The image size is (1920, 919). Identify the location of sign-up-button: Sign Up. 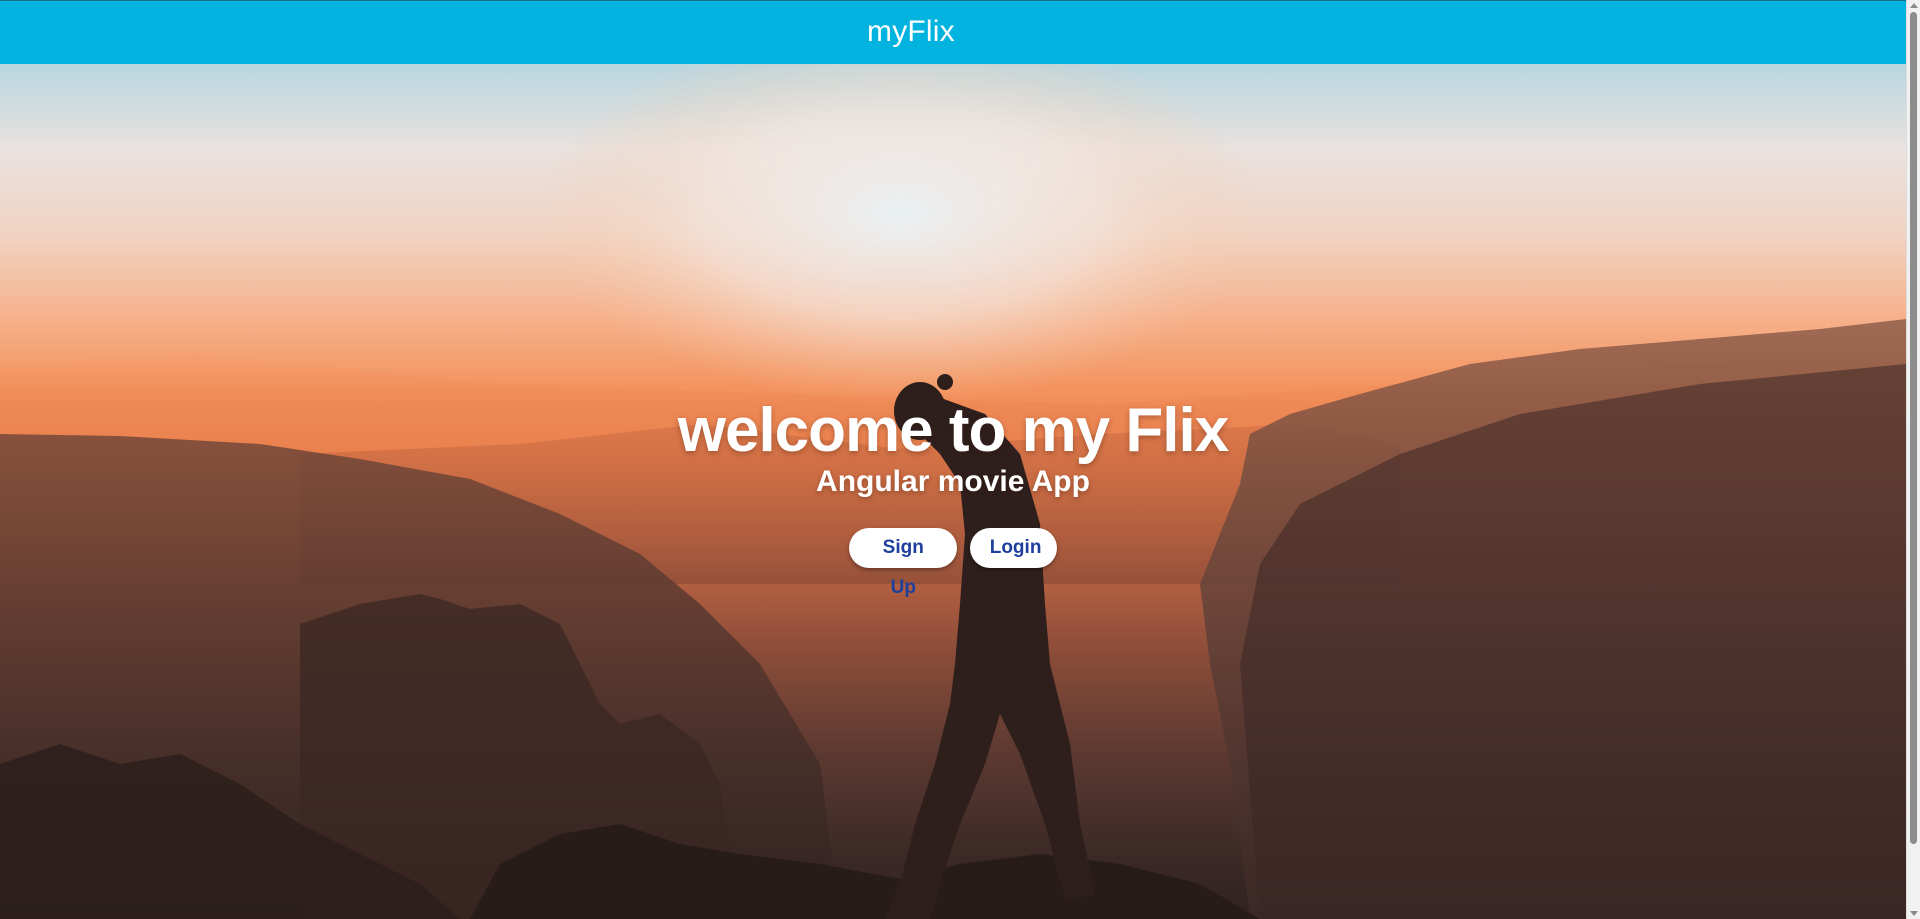
(903, 563).